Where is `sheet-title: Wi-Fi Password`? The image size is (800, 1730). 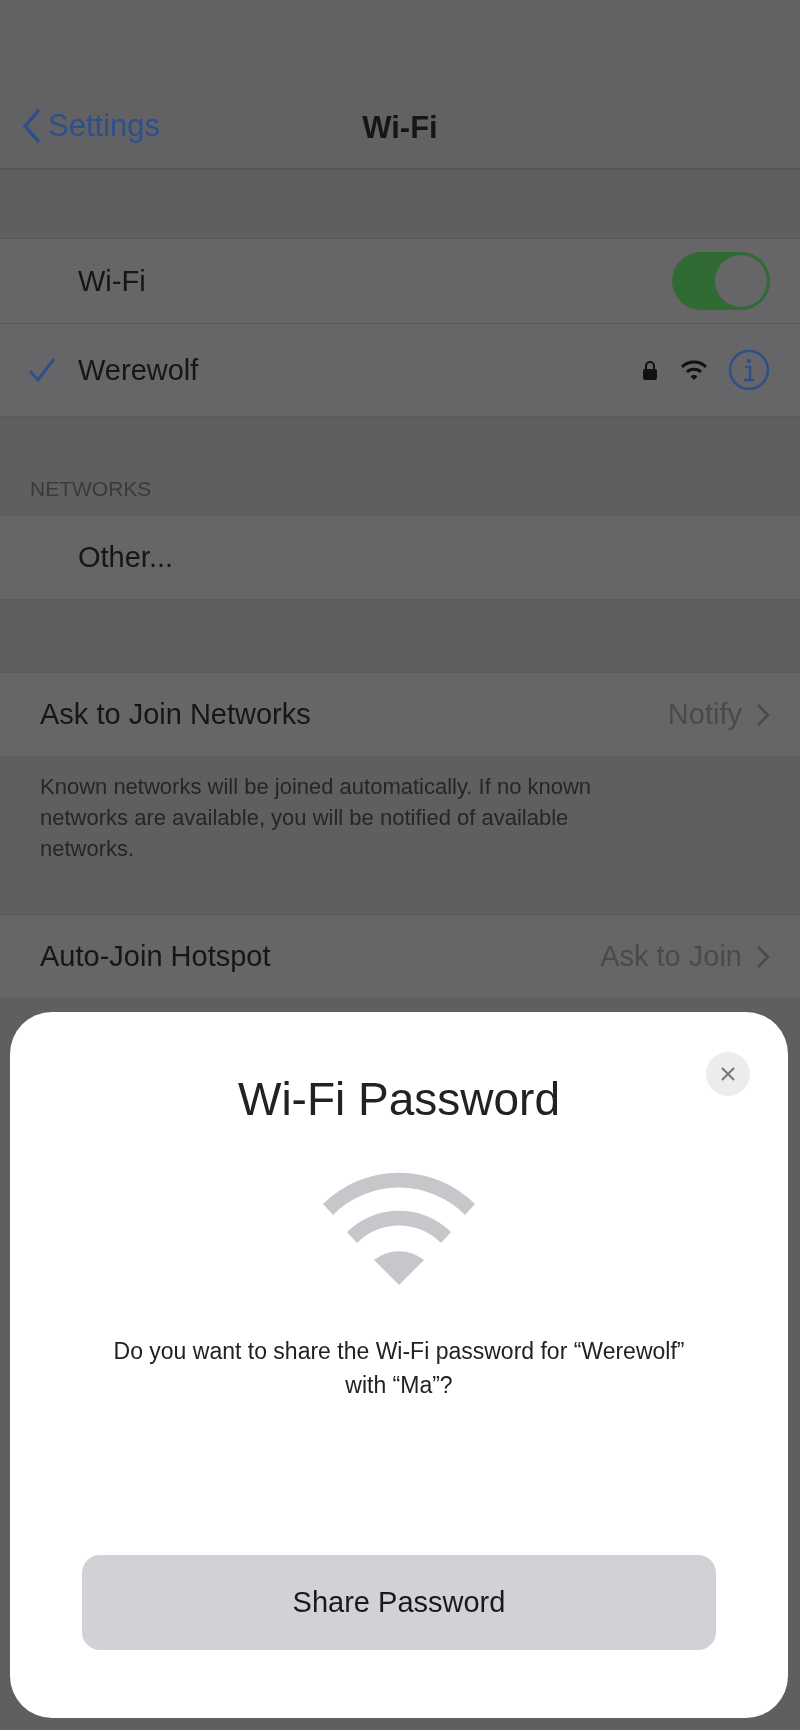 sheet-title: Wi-Fi Password is located at coordinates (399, 1099).